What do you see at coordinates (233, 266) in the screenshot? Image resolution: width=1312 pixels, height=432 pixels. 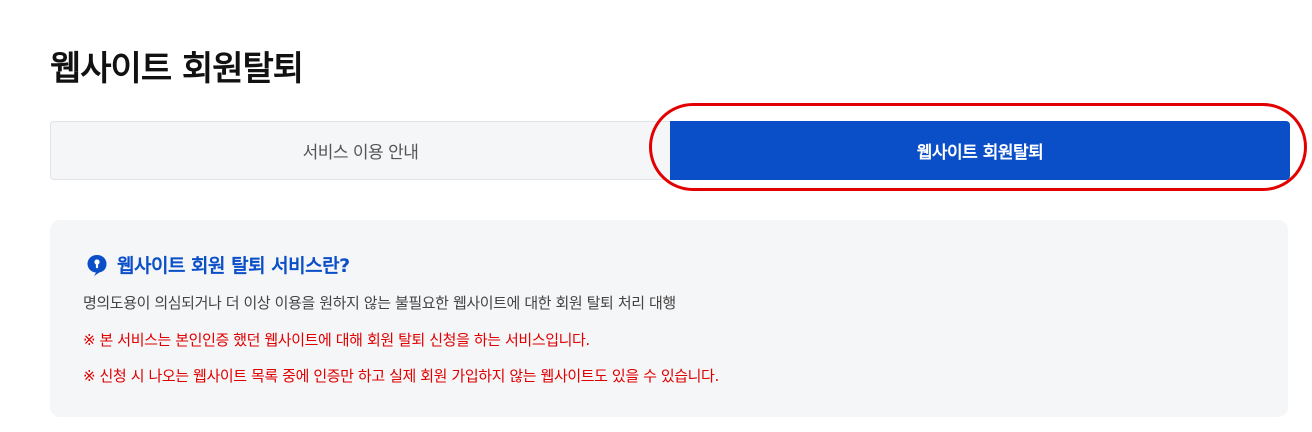 I see `info-heading-text: 웹사이트 회원 탈퇴 서비스란?` at bounding box center [233, 266].